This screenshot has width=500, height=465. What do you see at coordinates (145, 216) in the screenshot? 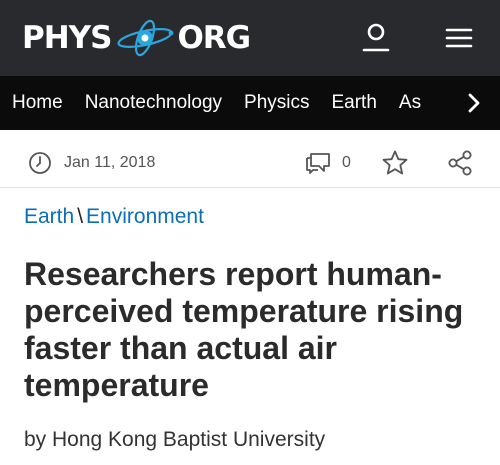
I see `breadcrumb-environment-link: Environment` at bounding box center [145, 216].